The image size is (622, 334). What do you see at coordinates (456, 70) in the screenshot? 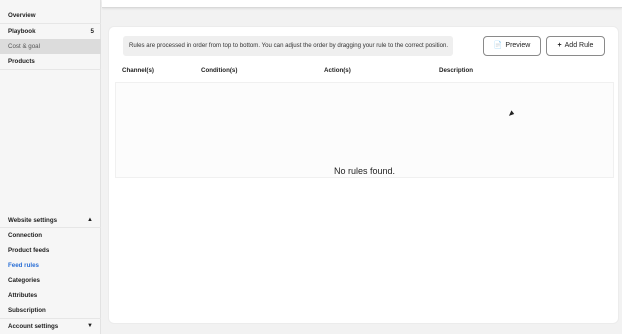
I see `column-header-description: Description` at bounding box center [456, 70].